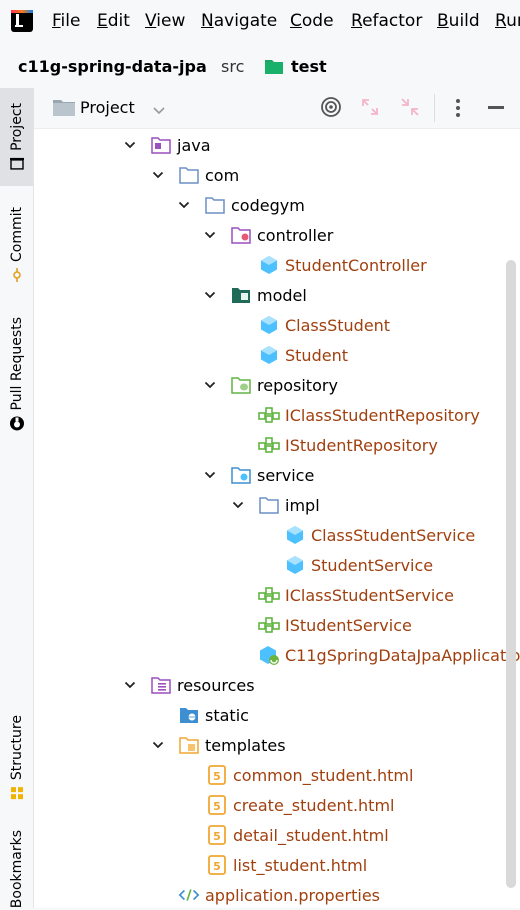  What do you see at coordinates (113, 21) in the screenshot?
I see `menu-edit: Edit` at bounding box center [113, 21].